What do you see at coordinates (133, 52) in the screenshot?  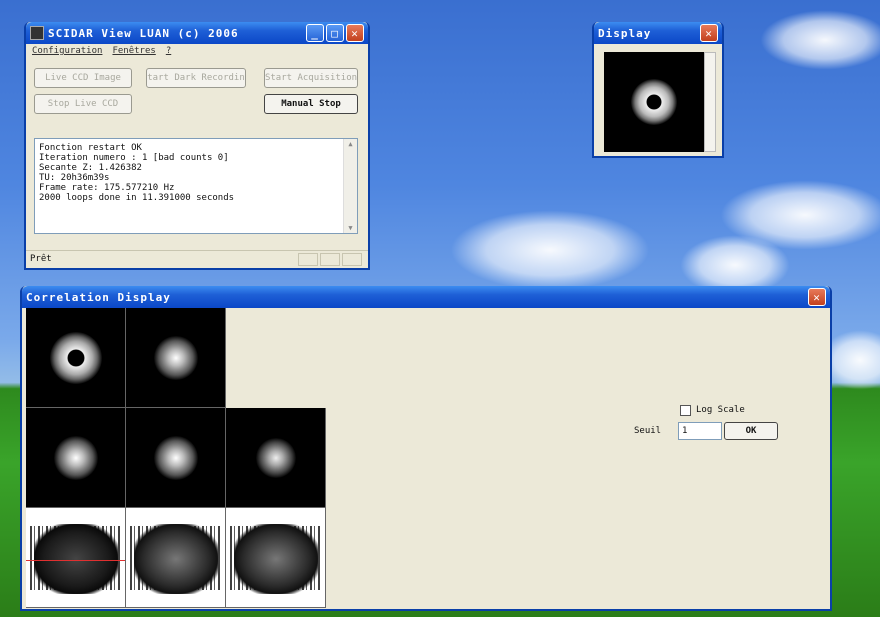 I see `menu-fenetres: Fenêtres` at bounding box center [133, 52].